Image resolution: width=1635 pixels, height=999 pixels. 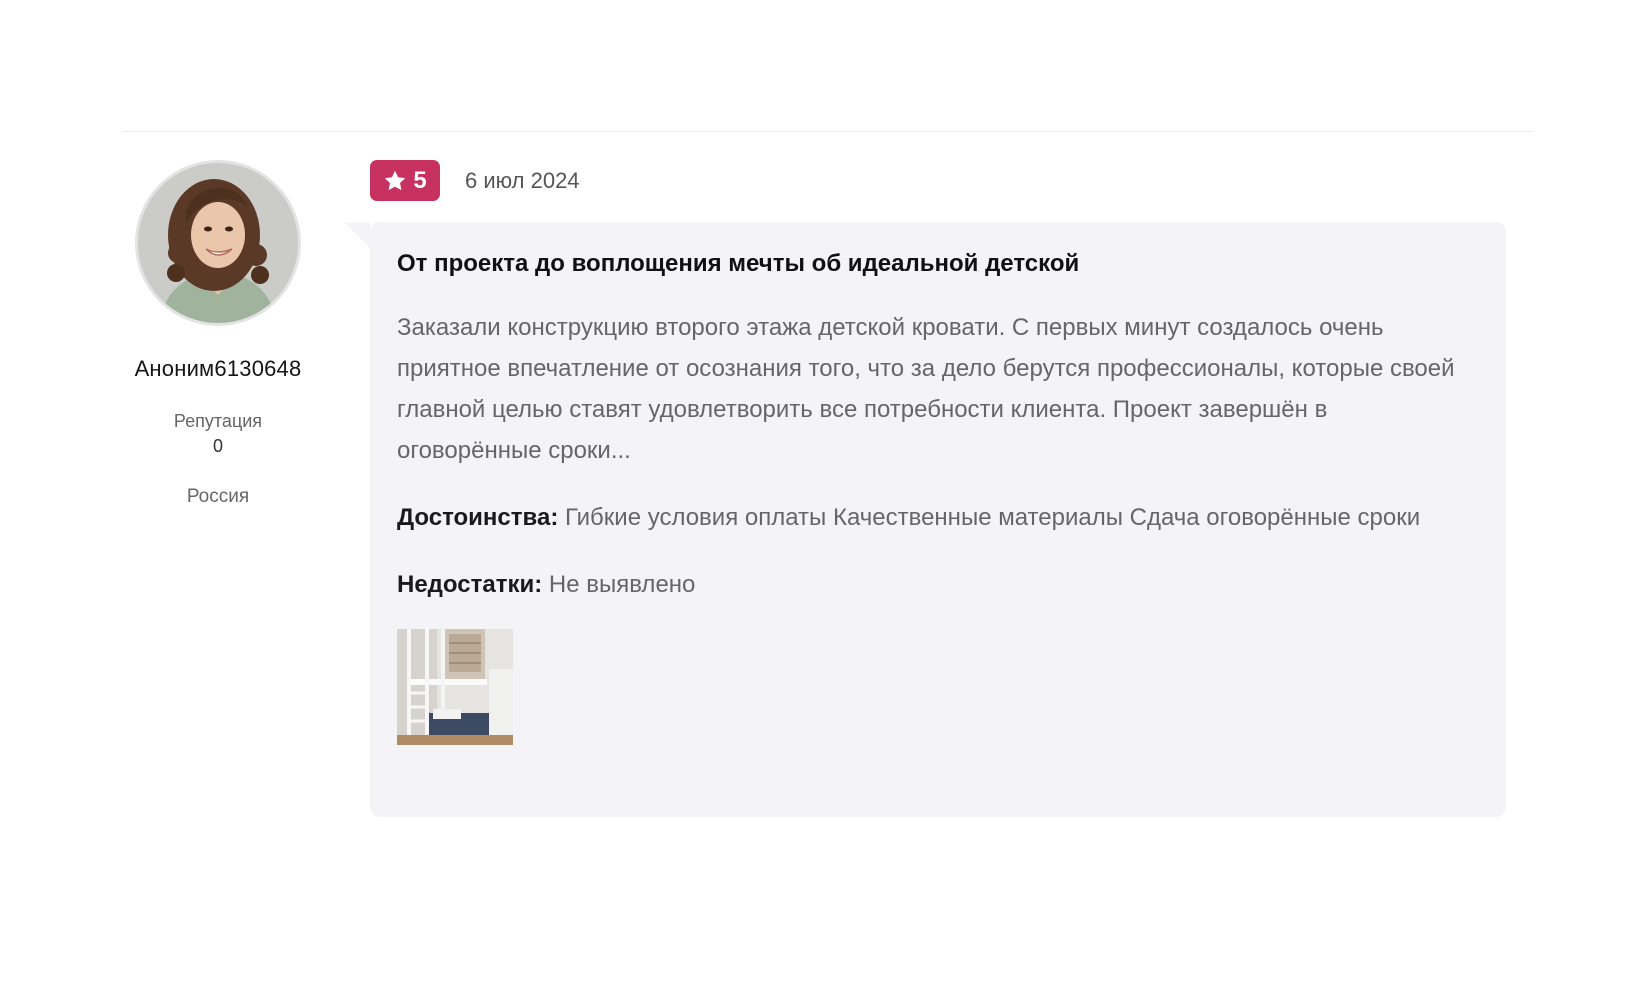 What do you see at coordinates (478, 518) in the screenshot?
I see `pros-label: Достоинства:` at bounding box center [478, 518].